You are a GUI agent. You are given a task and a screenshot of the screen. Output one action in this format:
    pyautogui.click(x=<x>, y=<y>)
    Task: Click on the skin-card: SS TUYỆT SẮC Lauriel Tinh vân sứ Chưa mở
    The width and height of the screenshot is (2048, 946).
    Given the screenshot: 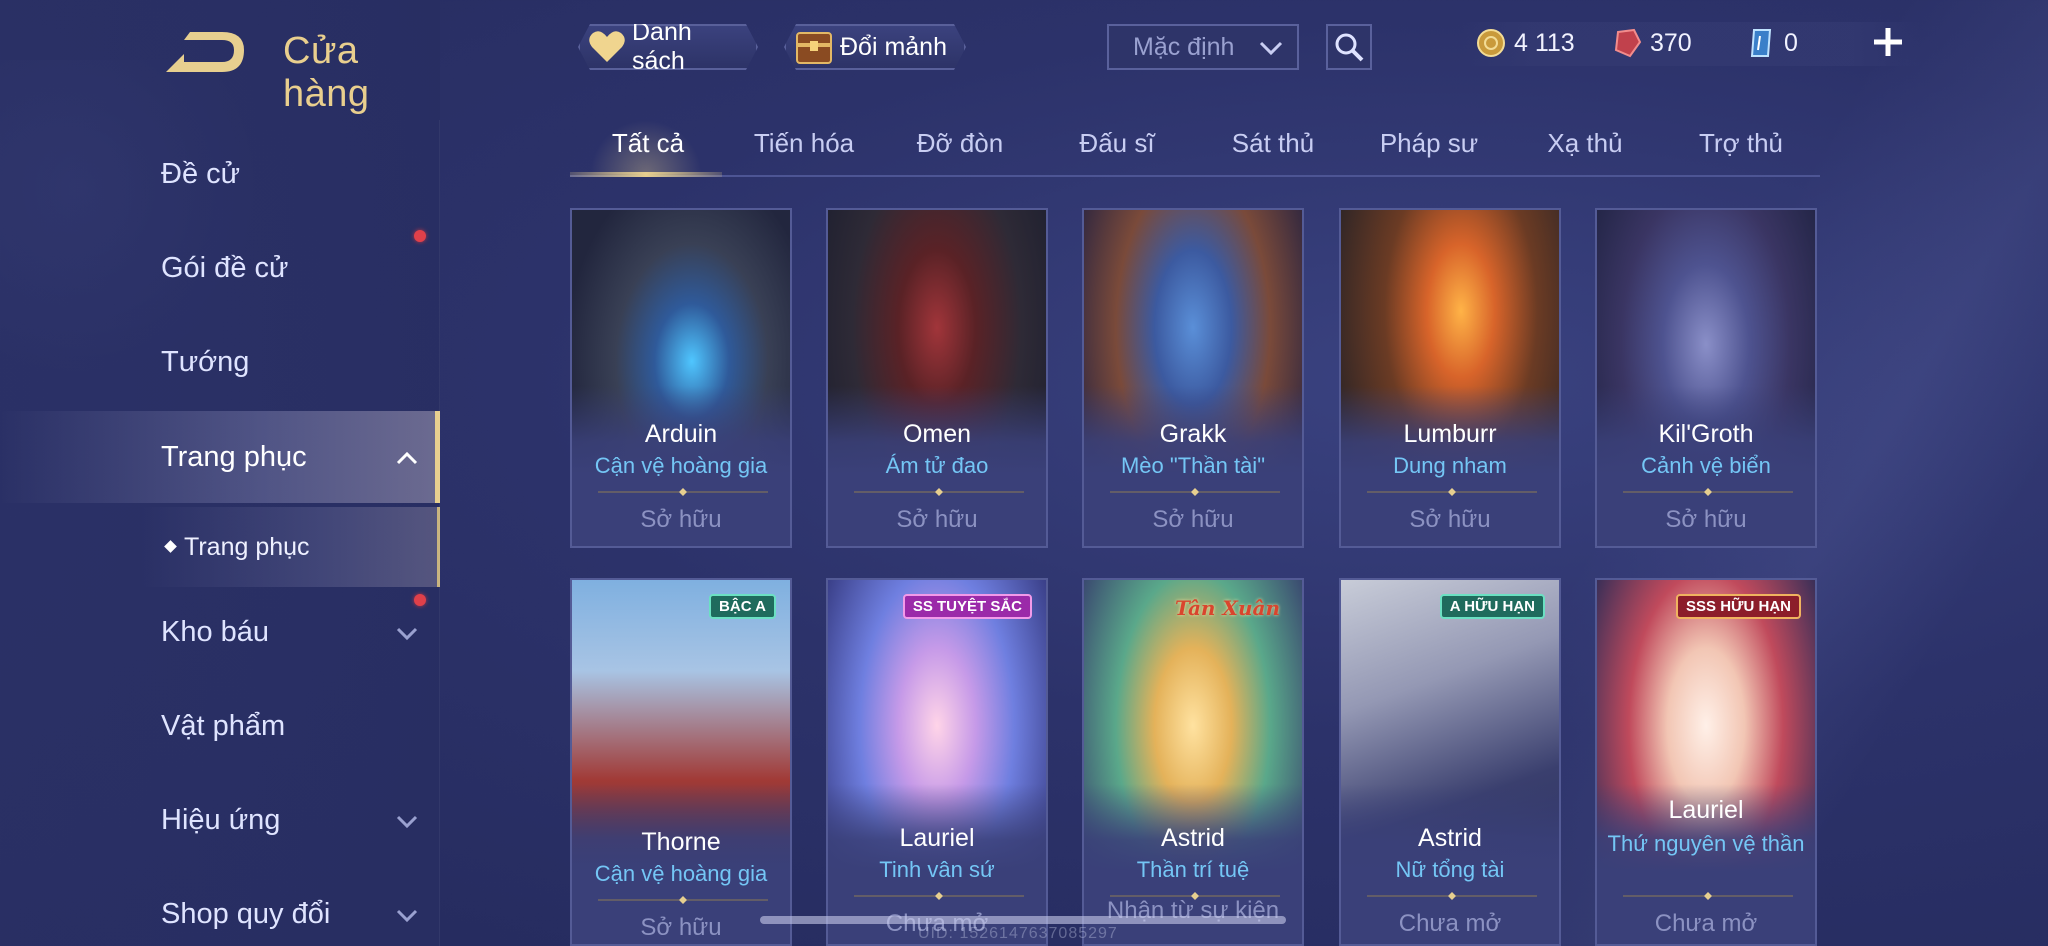 What is the action you would take?
    pyautogui.click(x=937, y=762)
    